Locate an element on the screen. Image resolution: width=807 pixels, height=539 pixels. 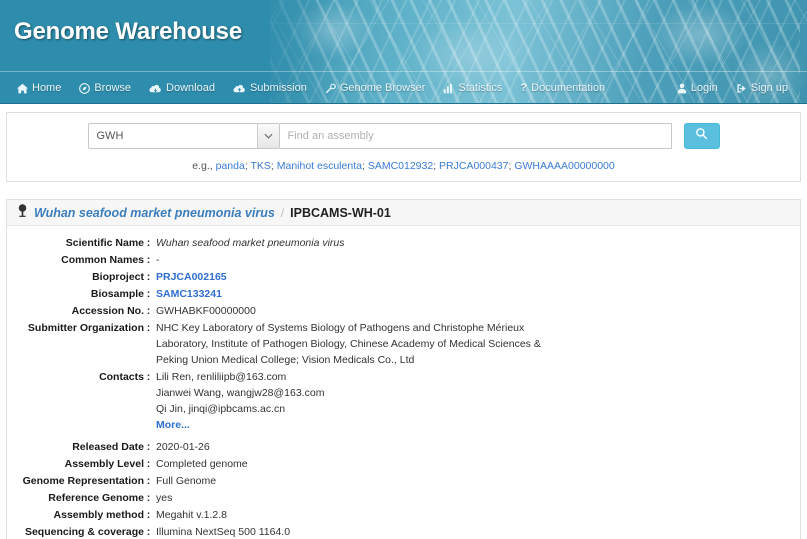
user-icon is located at coordinates (682, 88).